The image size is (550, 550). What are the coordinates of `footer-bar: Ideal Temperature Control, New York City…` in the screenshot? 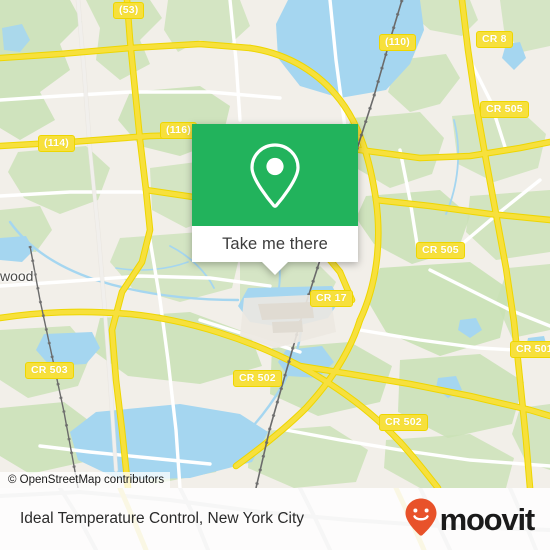 It's located at (275, 519).